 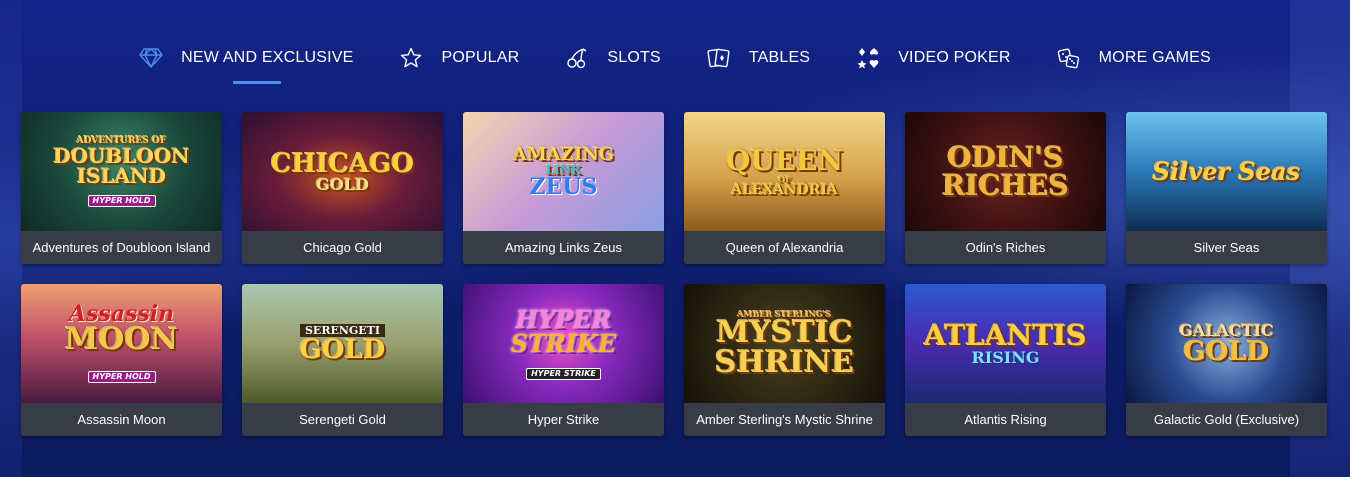 I want to click on game-logo: Assassin MOON HYPER HOLD, so click(x=121, y=341).